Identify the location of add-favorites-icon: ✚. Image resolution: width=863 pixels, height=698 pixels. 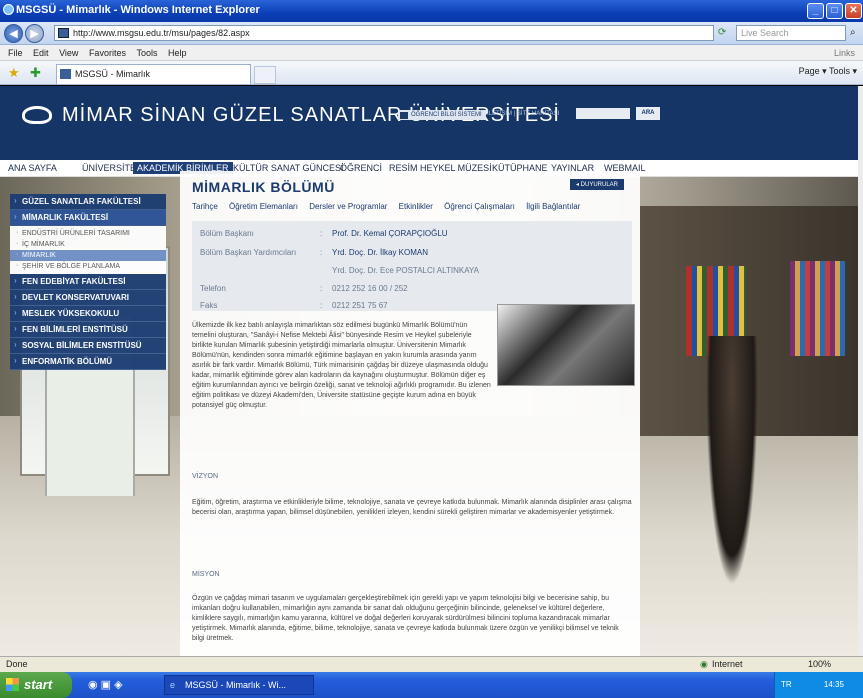
(35, 73).